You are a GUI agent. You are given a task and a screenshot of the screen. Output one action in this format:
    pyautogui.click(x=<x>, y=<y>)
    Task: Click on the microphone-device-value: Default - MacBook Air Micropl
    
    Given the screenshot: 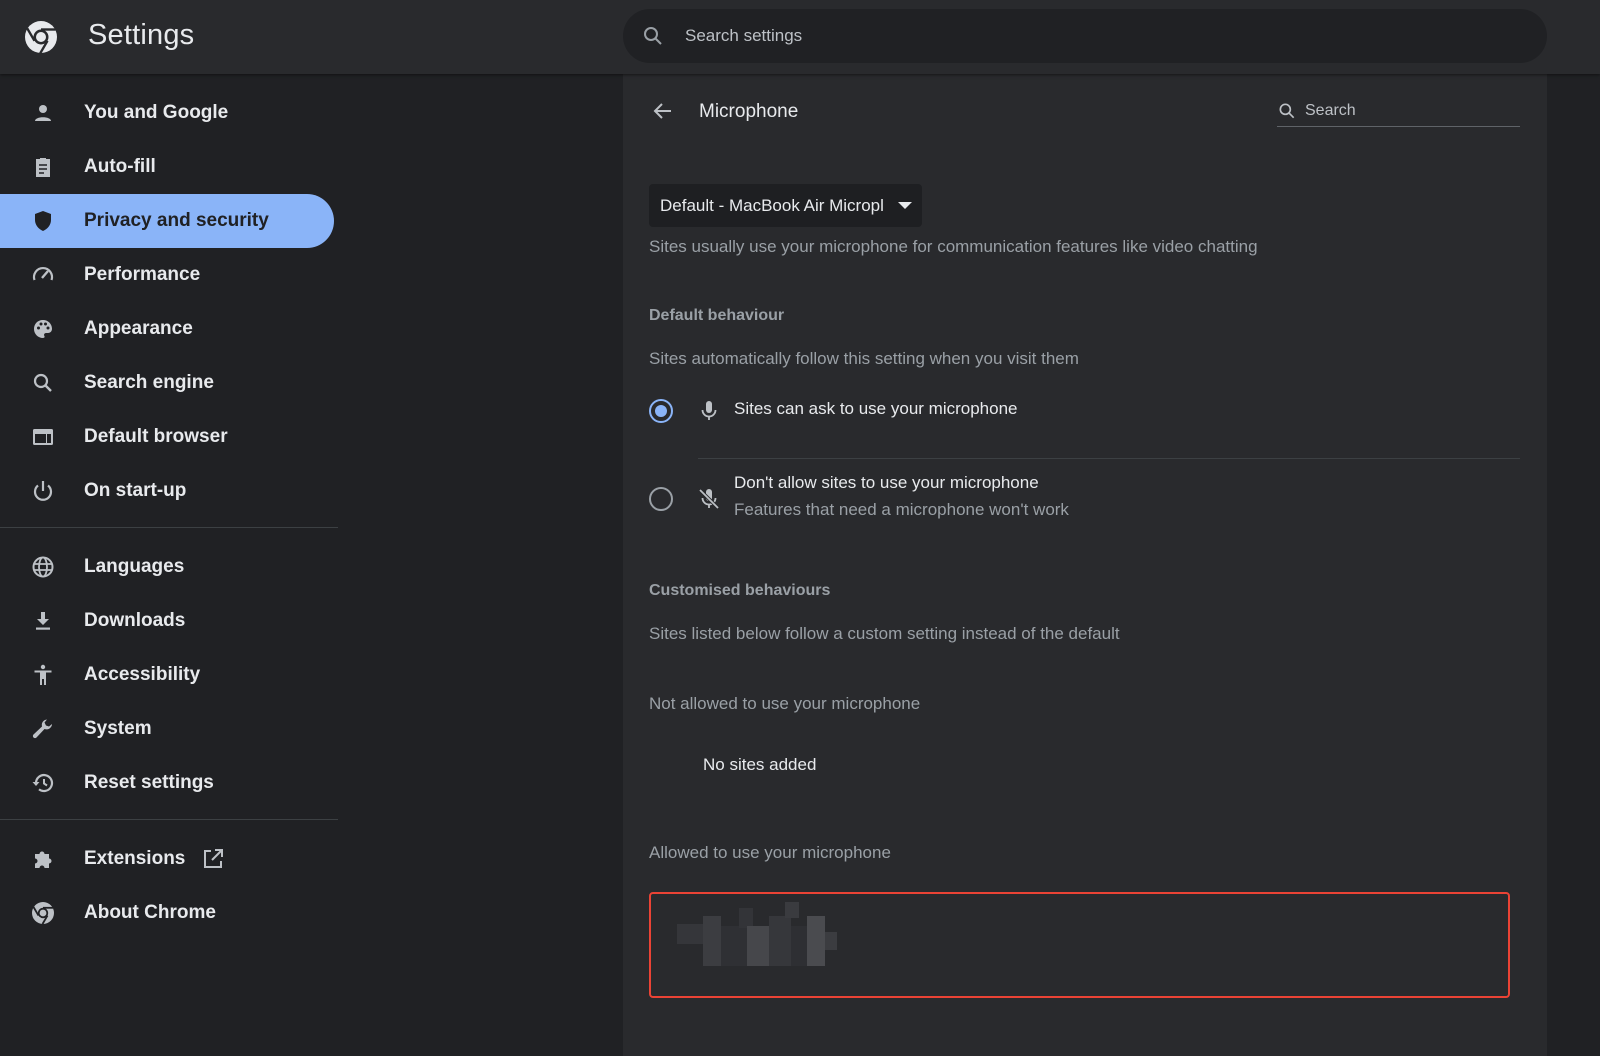 What is the action you would take?
    pyautogui.click(x=772, y=205)
    